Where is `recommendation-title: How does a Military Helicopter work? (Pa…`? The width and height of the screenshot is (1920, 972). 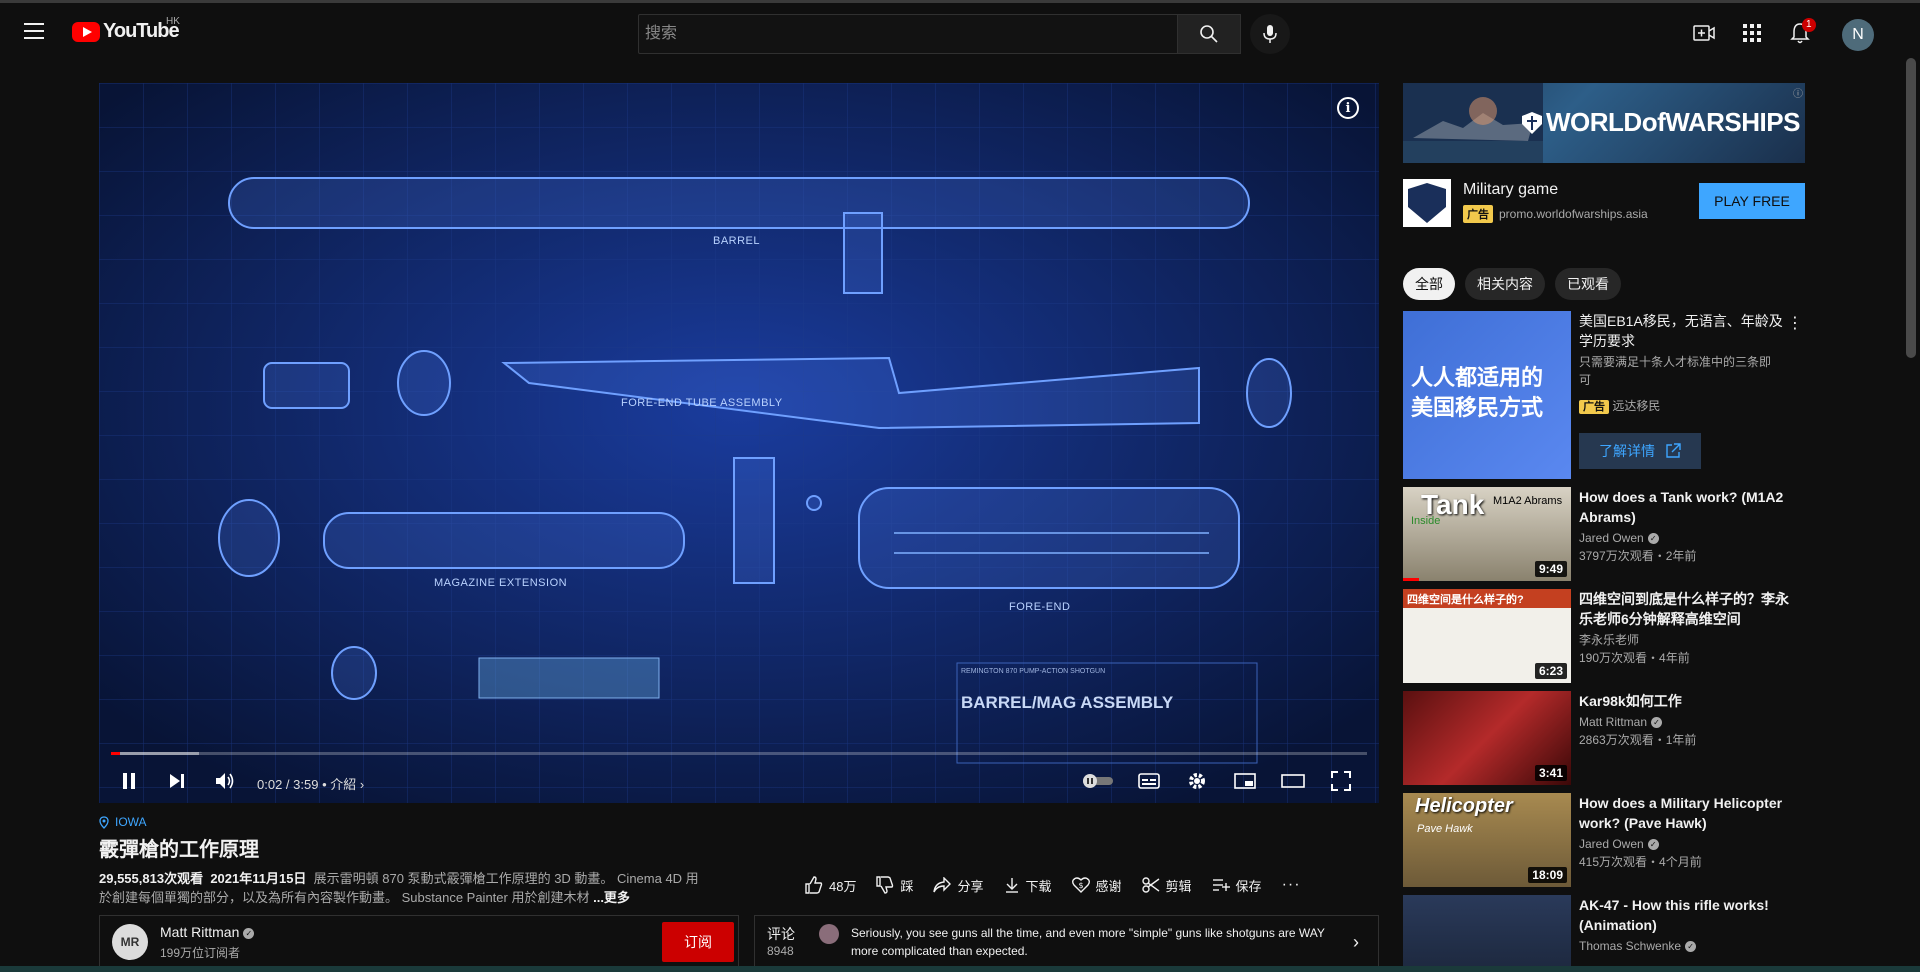 recommendation-title: How does a Military Helicopter work? (Pa… is located at coordinates (1681, 813).